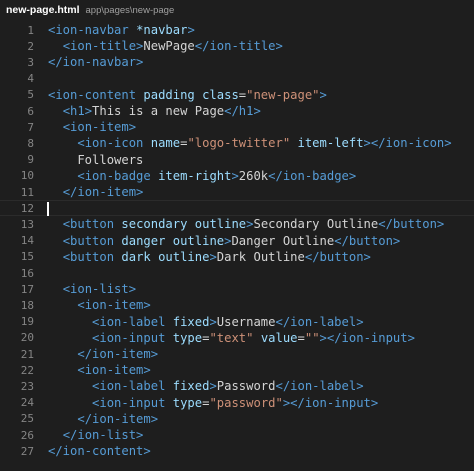 This screenshot has width=474, height=471. I want to click on line-number: 25, so click(27, 419).